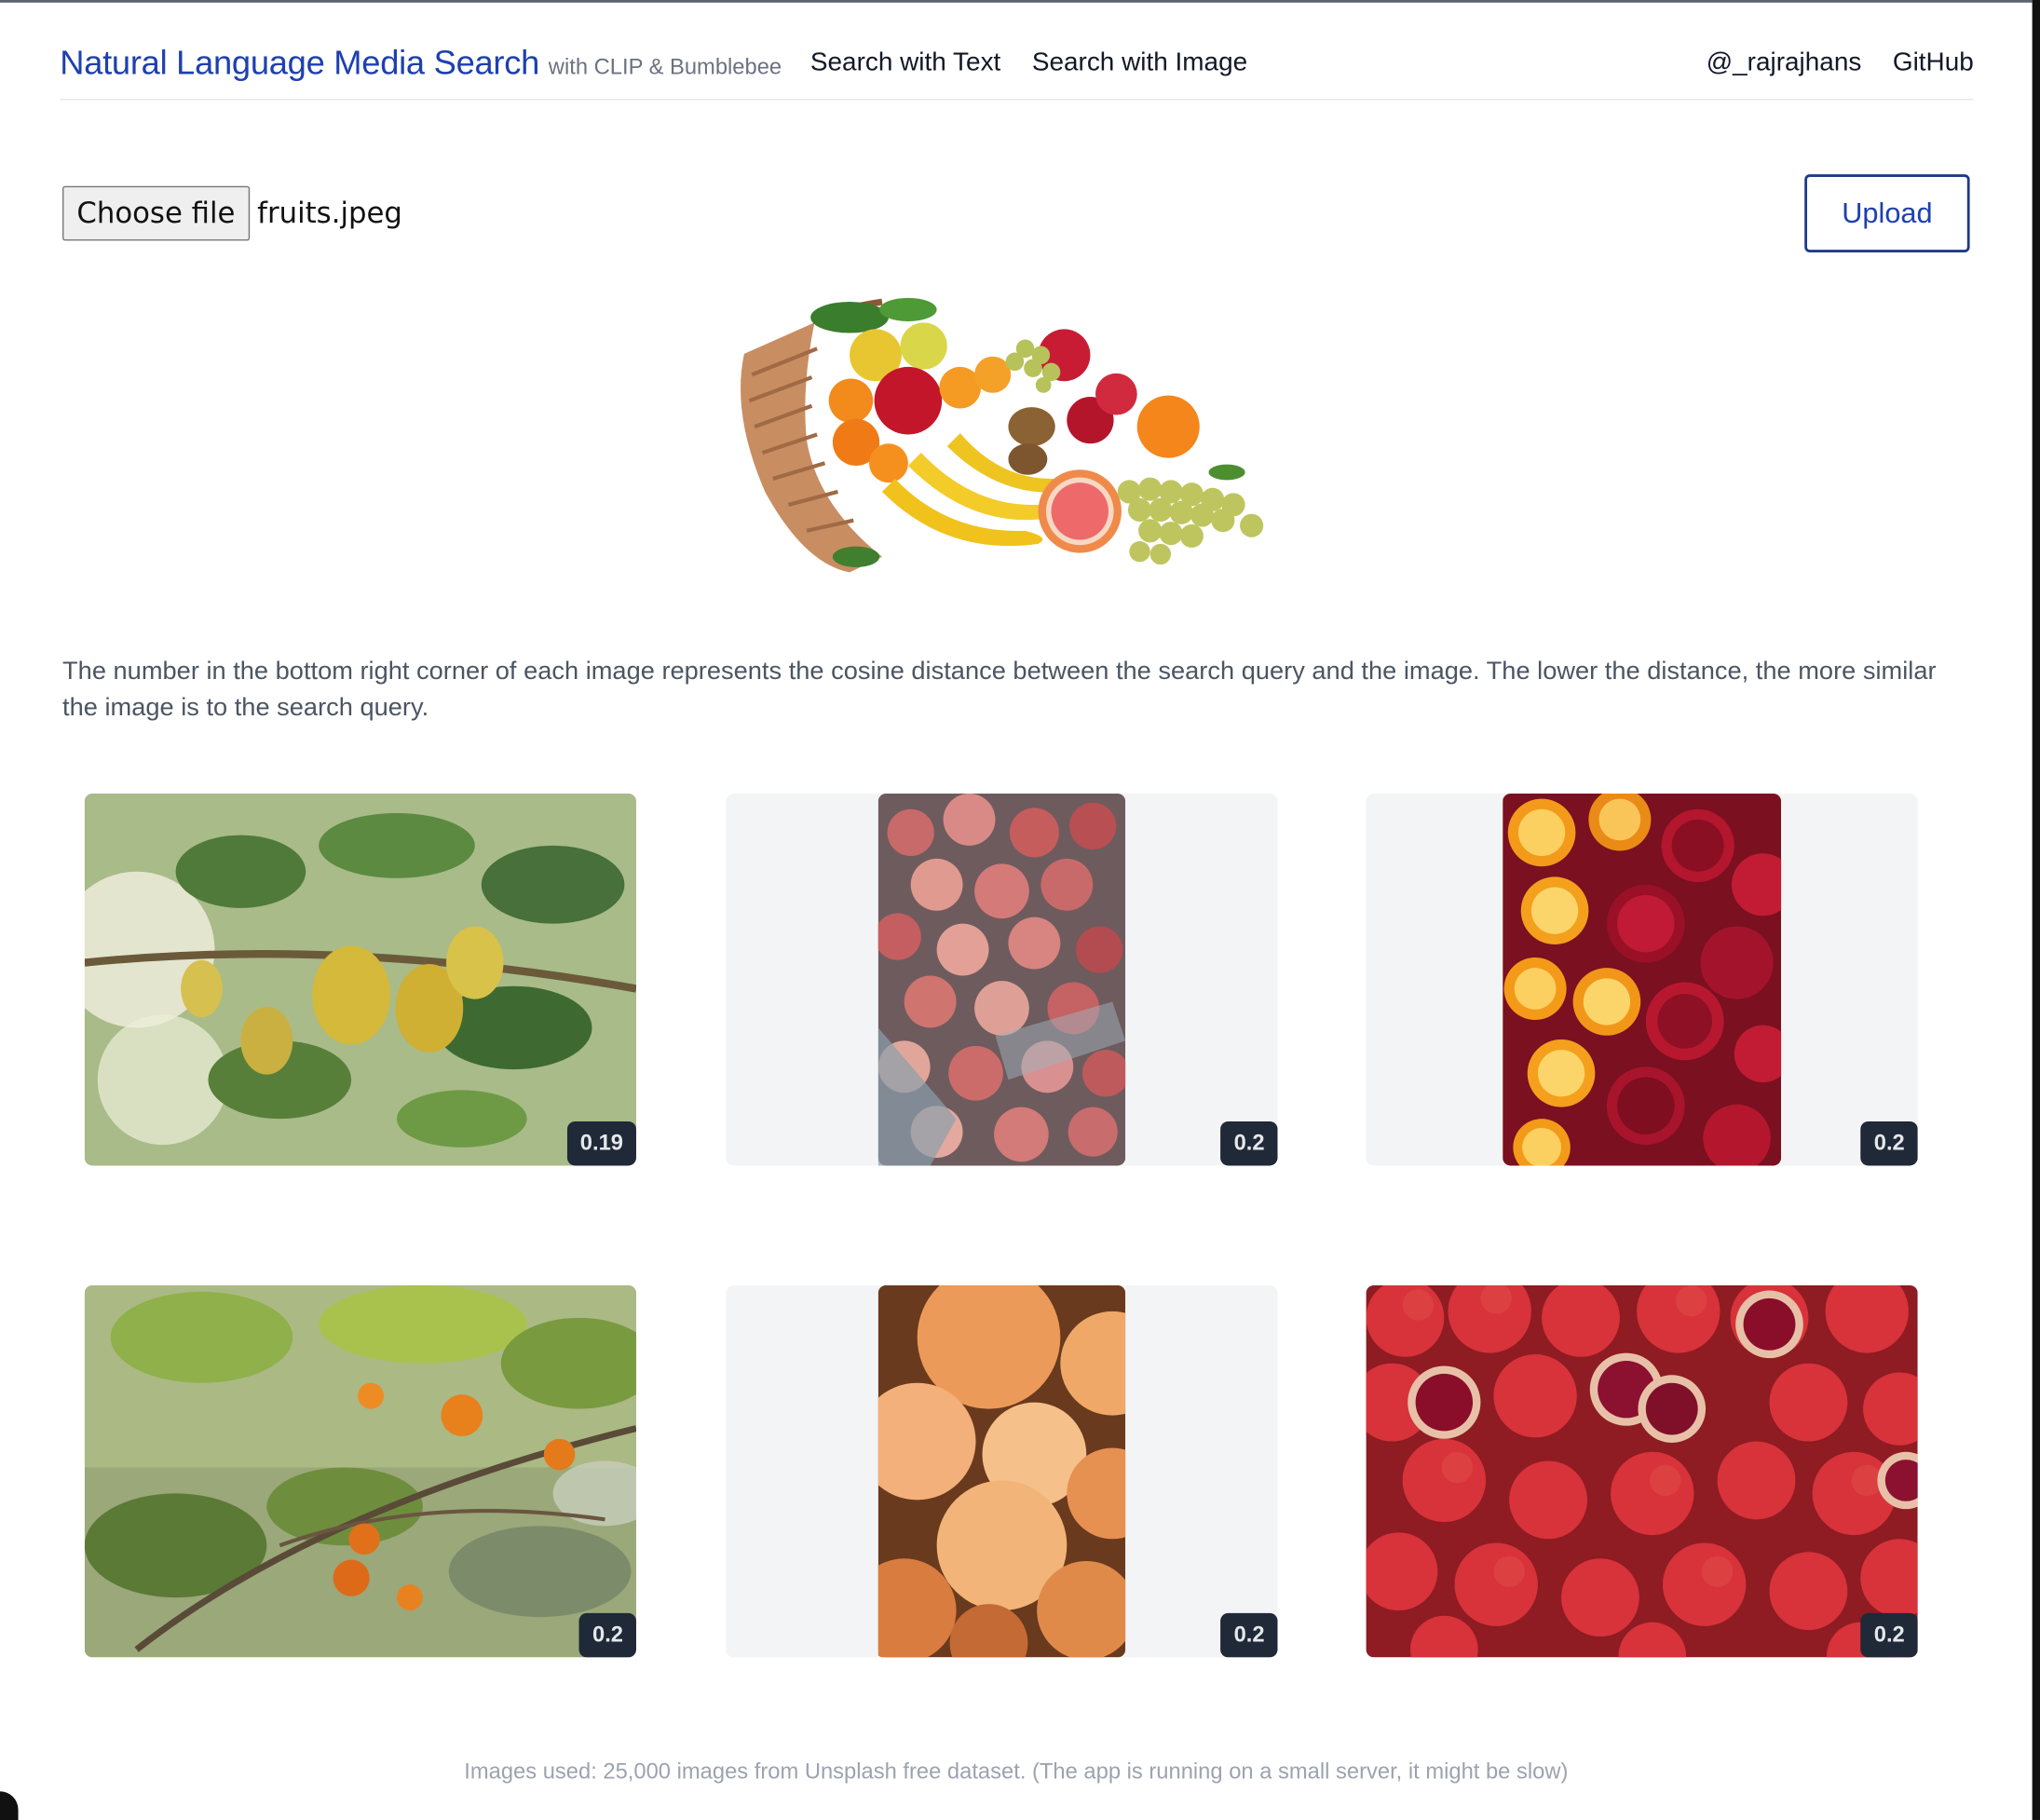 The height and width of the screenshot is (1820, 2040). I want to click on app-subtitle: with CLIP & Bumblebee, so click(665, 66).